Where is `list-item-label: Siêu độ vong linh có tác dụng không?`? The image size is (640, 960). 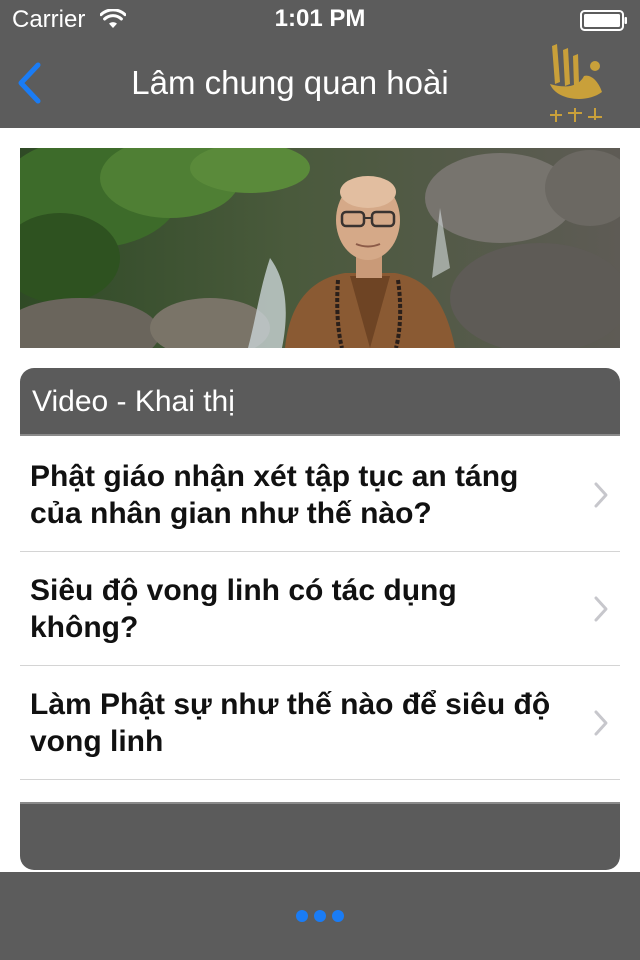 list-item-label: Siêu độ vong linh có tác dụng không? is located at coordinates (243, 609).